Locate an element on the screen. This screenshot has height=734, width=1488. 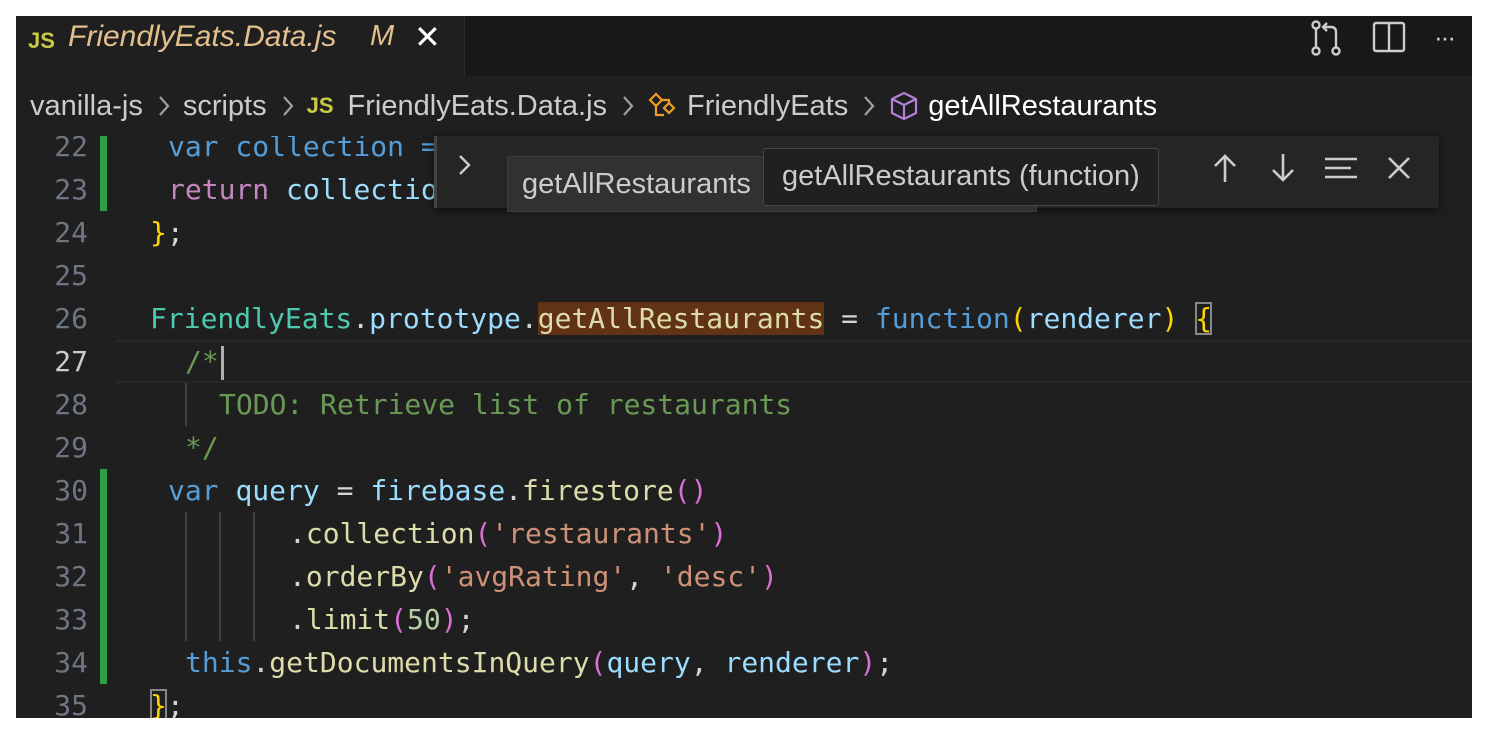
next-match-icon is located at coordinates (1283, 172).